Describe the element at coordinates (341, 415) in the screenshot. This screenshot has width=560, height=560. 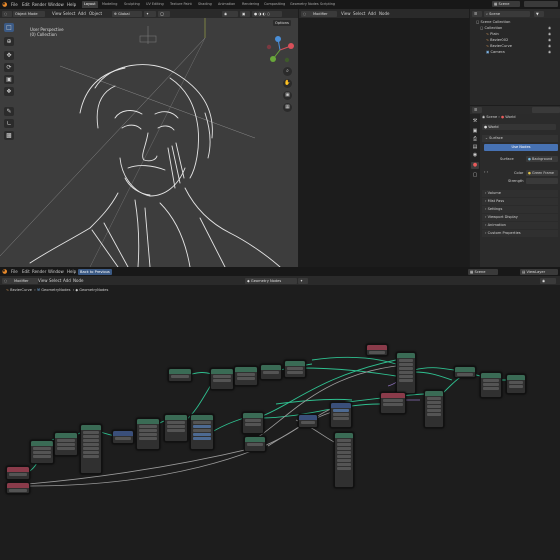
I see `node-object-info` at that location.